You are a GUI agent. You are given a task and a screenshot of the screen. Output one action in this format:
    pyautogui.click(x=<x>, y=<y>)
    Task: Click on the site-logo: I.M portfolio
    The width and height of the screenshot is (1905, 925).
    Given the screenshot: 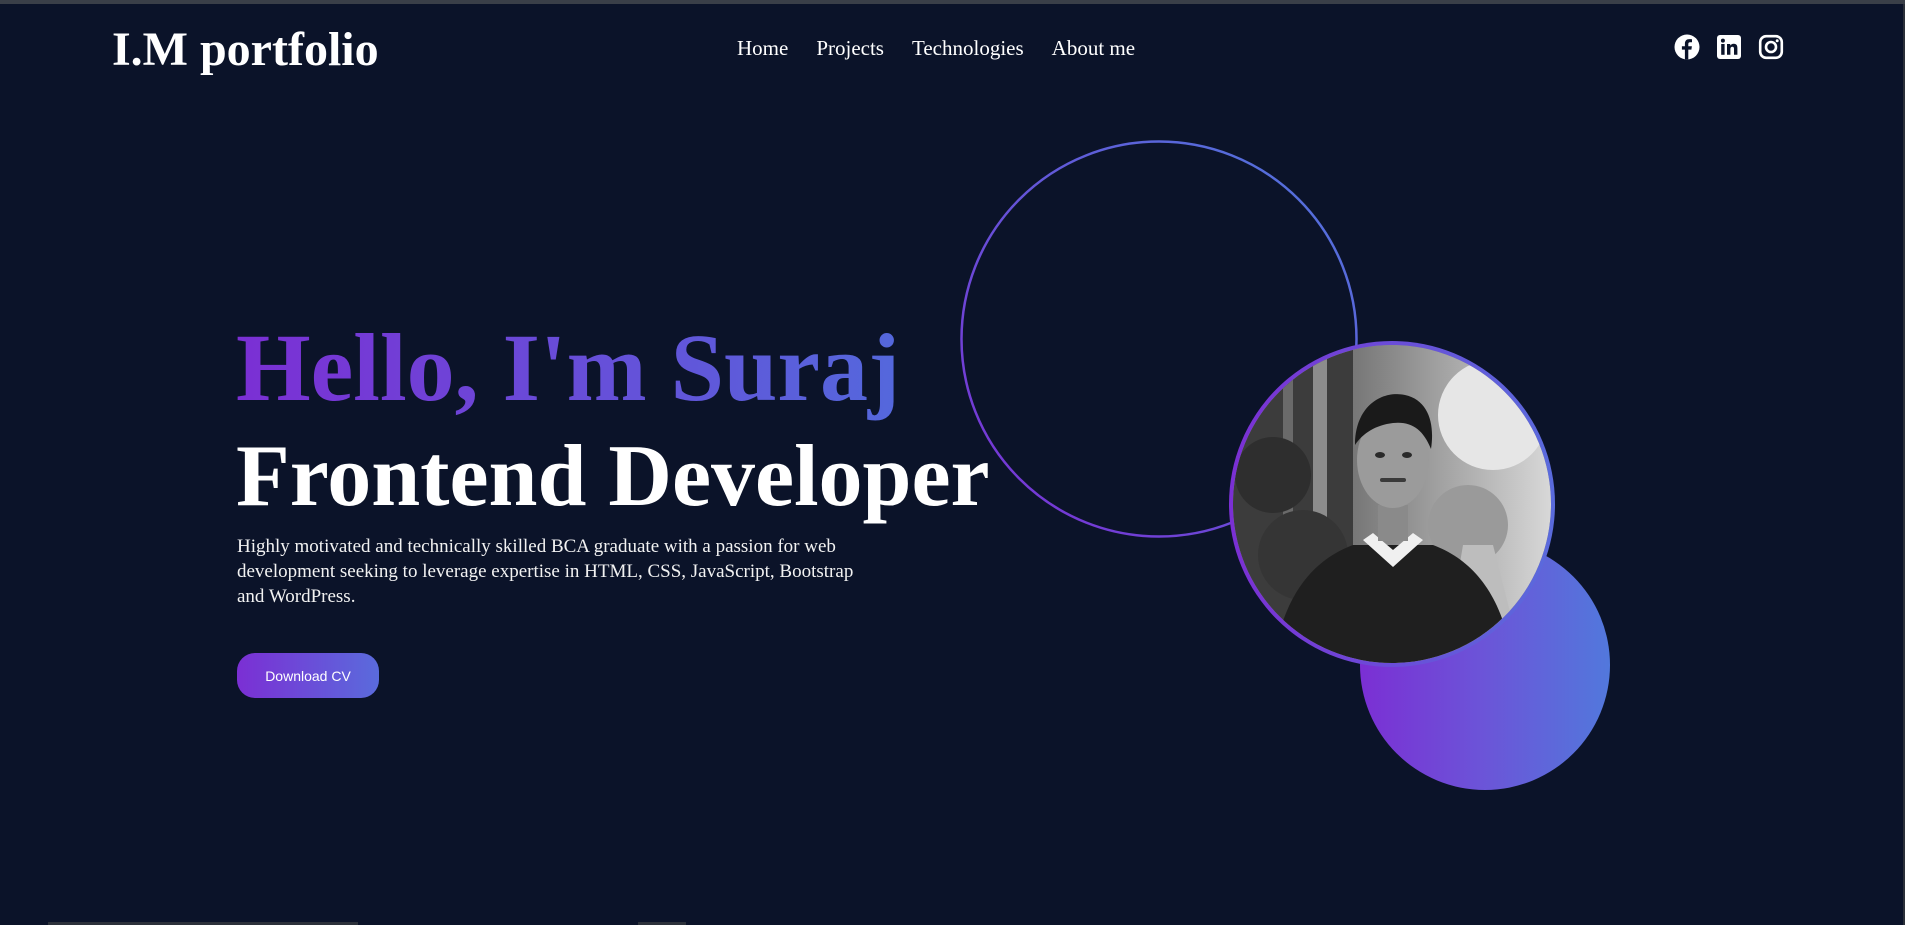 What is the action you would take?
    pyautogui.click(x=245, y=50)
    